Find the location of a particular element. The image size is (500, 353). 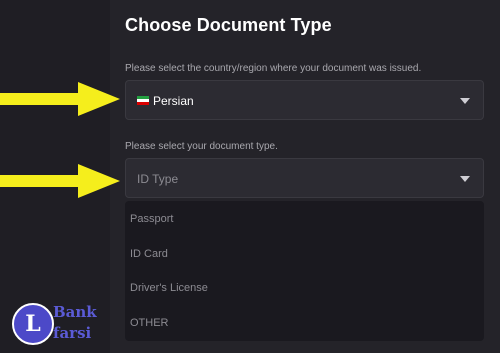

logo-letter: L is located at coordinates (33, 324).